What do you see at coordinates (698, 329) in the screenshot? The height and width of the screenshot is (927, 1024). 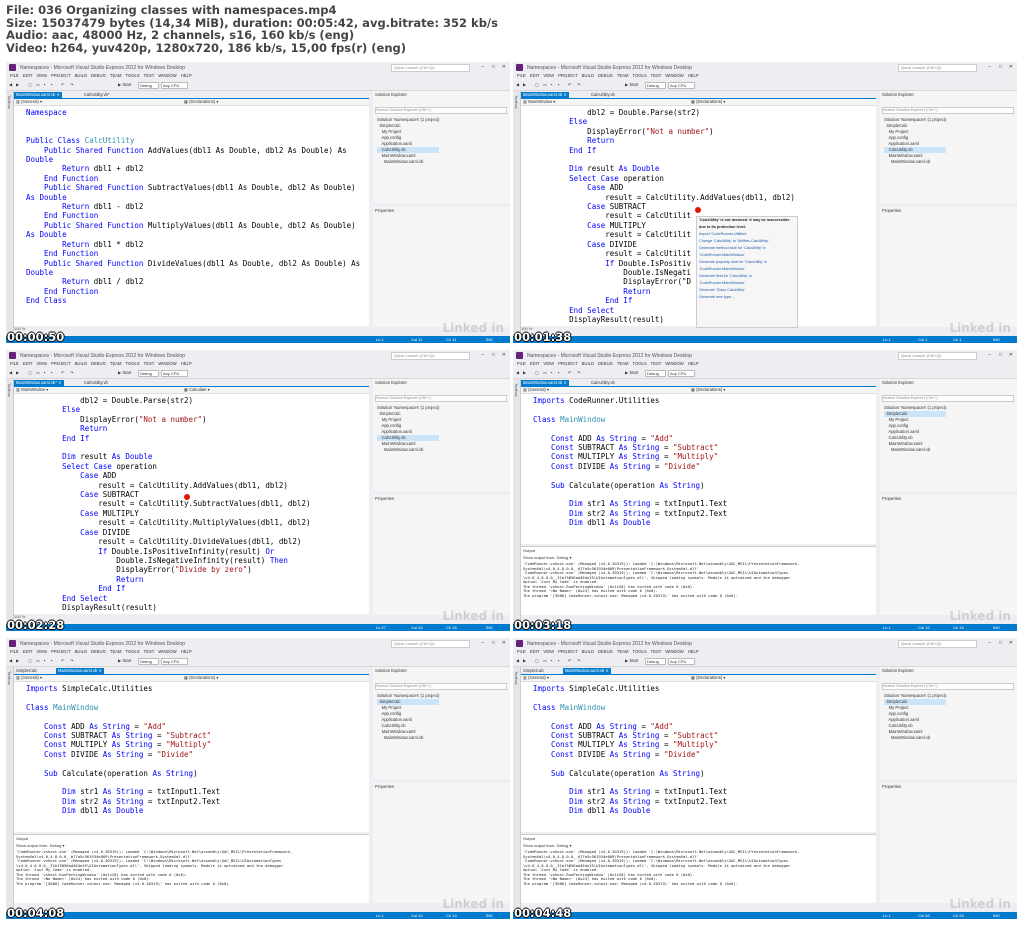 I see `zoom-level: 100 %` at bounding box center [698, 329].